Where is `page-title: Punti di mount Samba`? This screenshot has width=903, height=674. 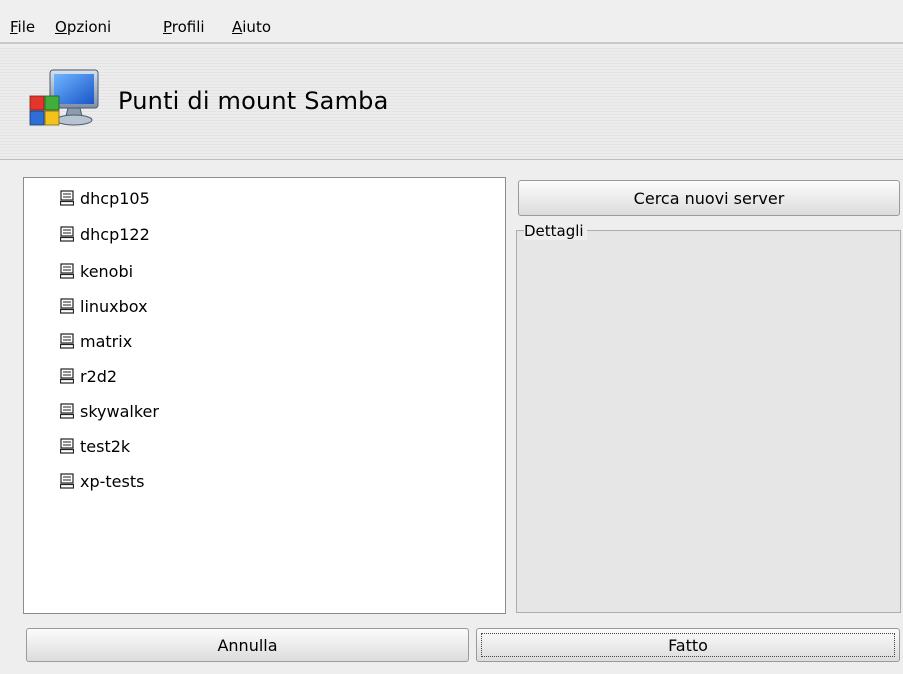 page-title: Punti di mount Samba is located at coordinates (253, 101).